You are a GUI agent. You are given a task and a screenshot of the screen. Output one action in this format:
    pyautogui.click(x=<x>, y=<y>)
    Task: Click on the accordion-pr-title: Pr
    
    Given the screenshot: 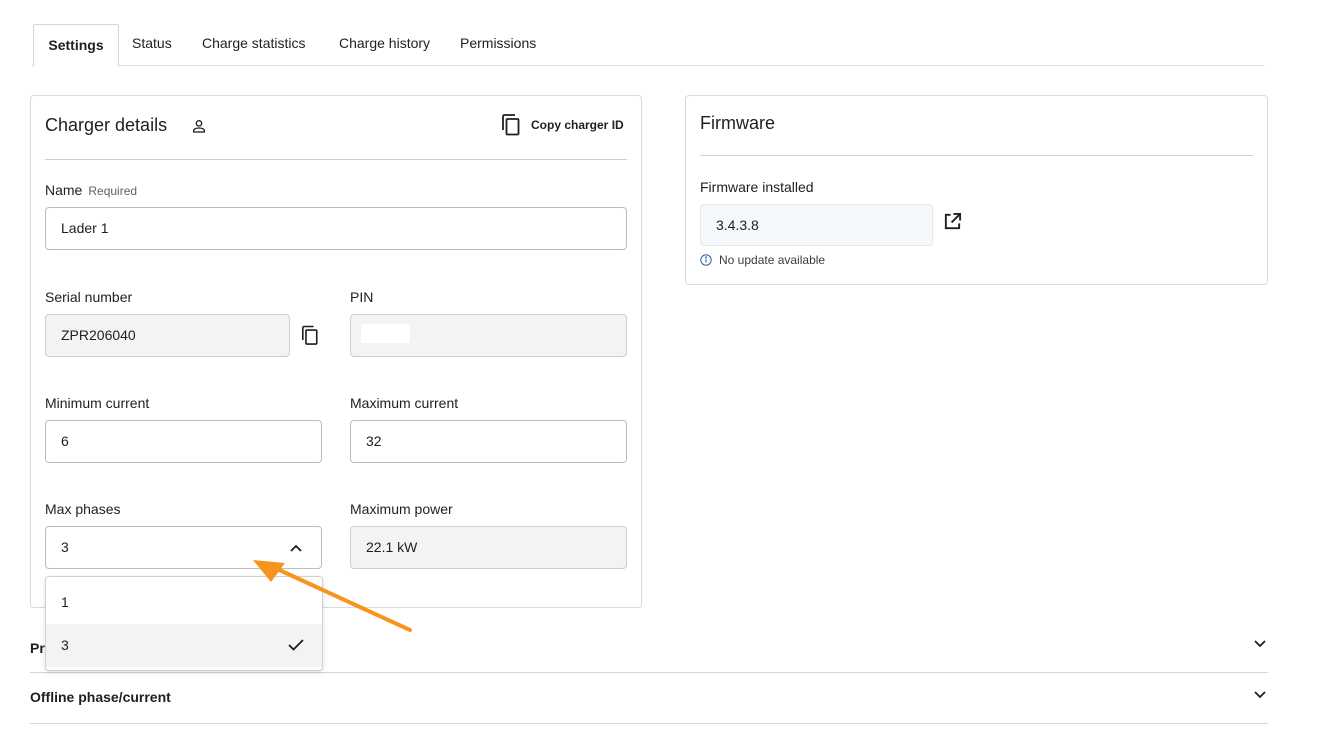 What is the action you would take?
    pyautogui.click(x=37, y=648)
    